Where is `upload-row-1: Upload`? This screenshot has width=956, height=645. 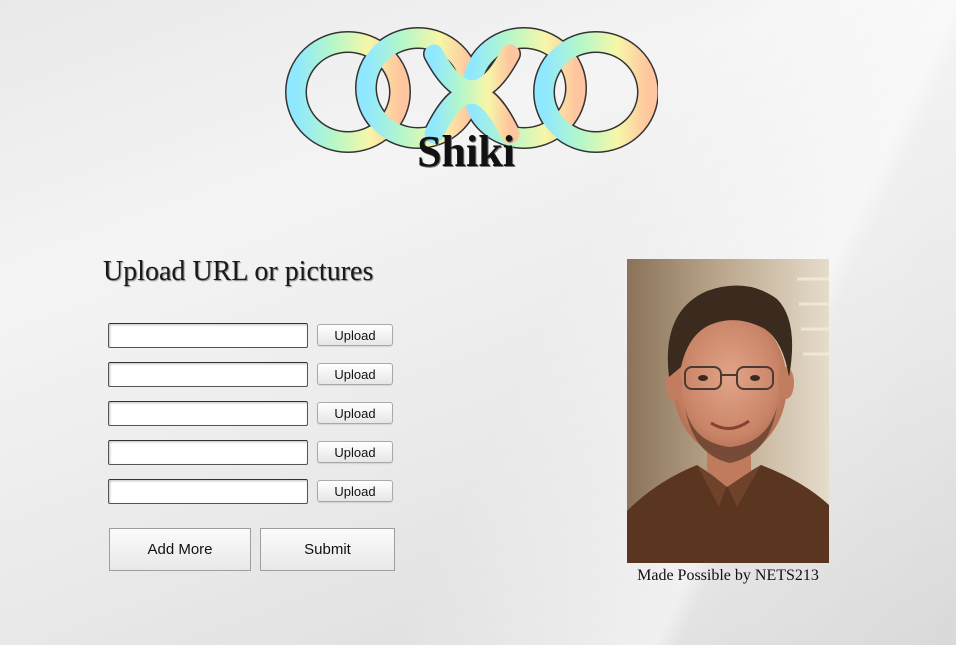 upload-row-1: Upload is located at coordinates (253, 337).